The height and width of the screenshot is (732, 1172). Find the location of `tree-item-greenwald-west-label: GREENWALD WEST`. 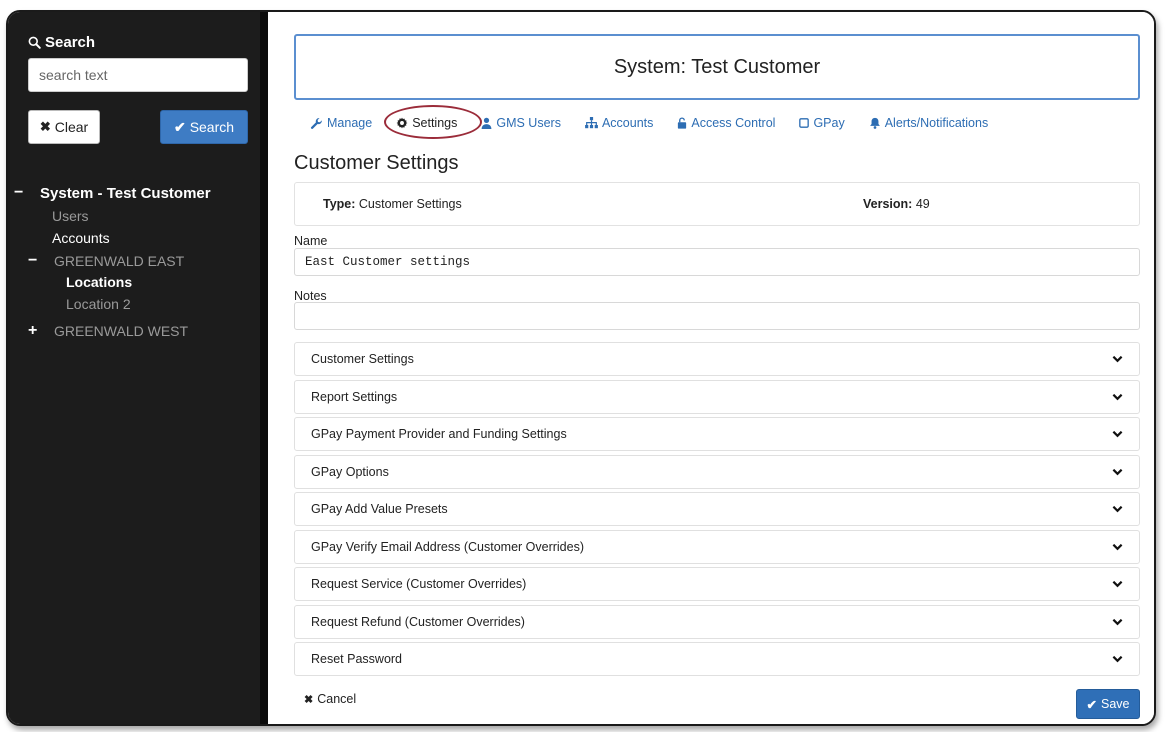

tree-item-greenwald-west-label: GREENWALD WEST is located at coordinates (121, 331).